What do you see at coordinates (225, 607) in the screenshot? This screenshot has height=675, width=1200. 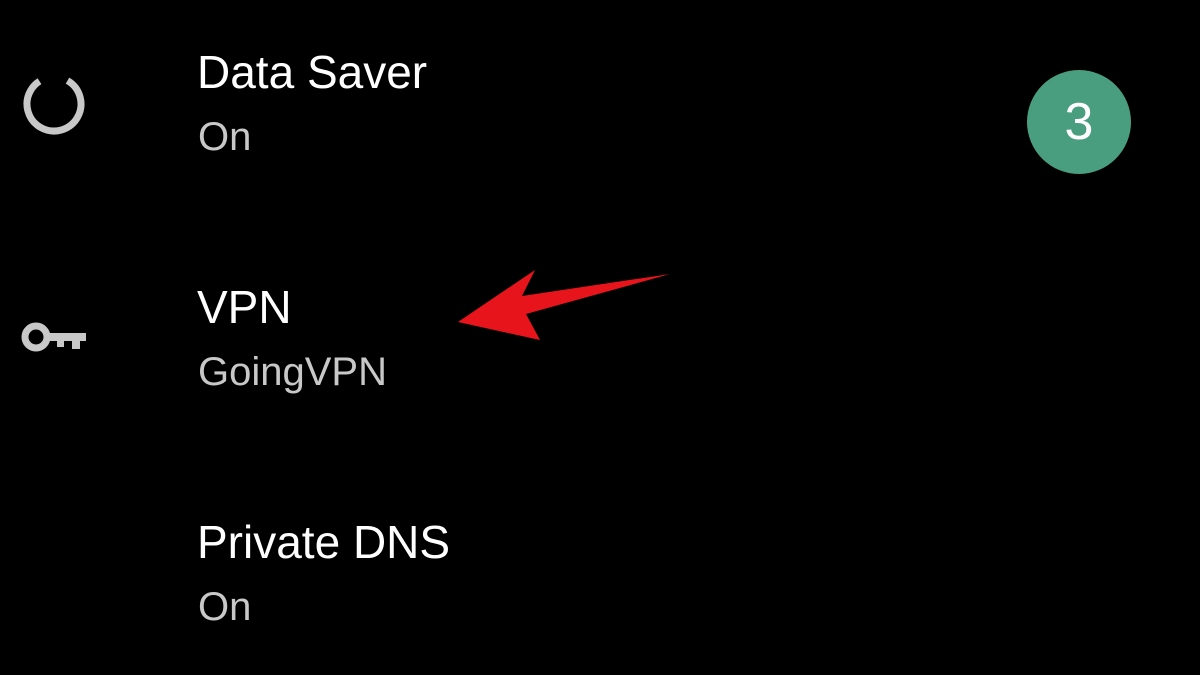 I see `setting-subtitle-private-dns: On` at bounding box center [225, 607].